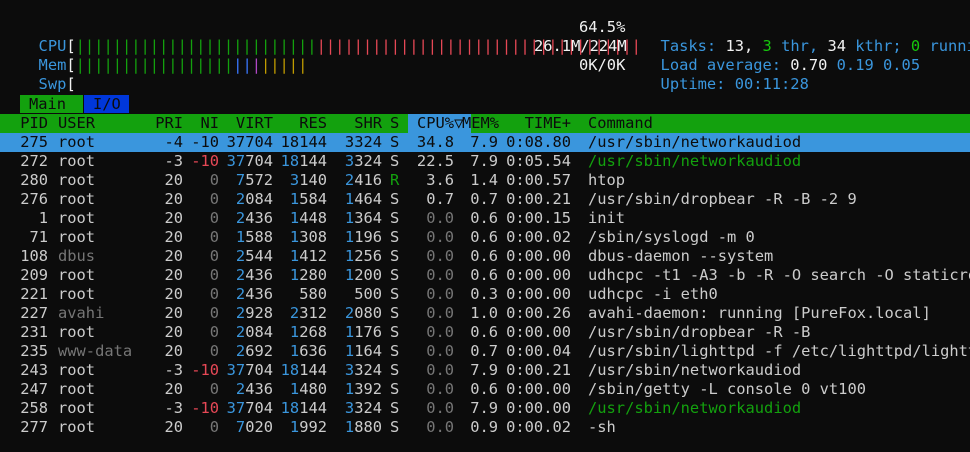  I want to click on column-state: S, so click(394, 123).